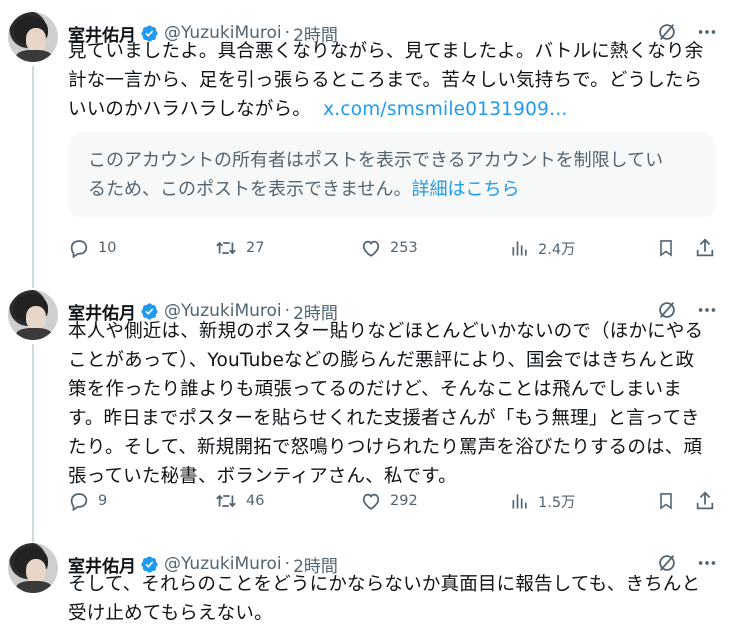 This screenshot has height=642, width=730. I want to click on notice-text-segment: るため、このポストを表示できません。, so click(250, 189).